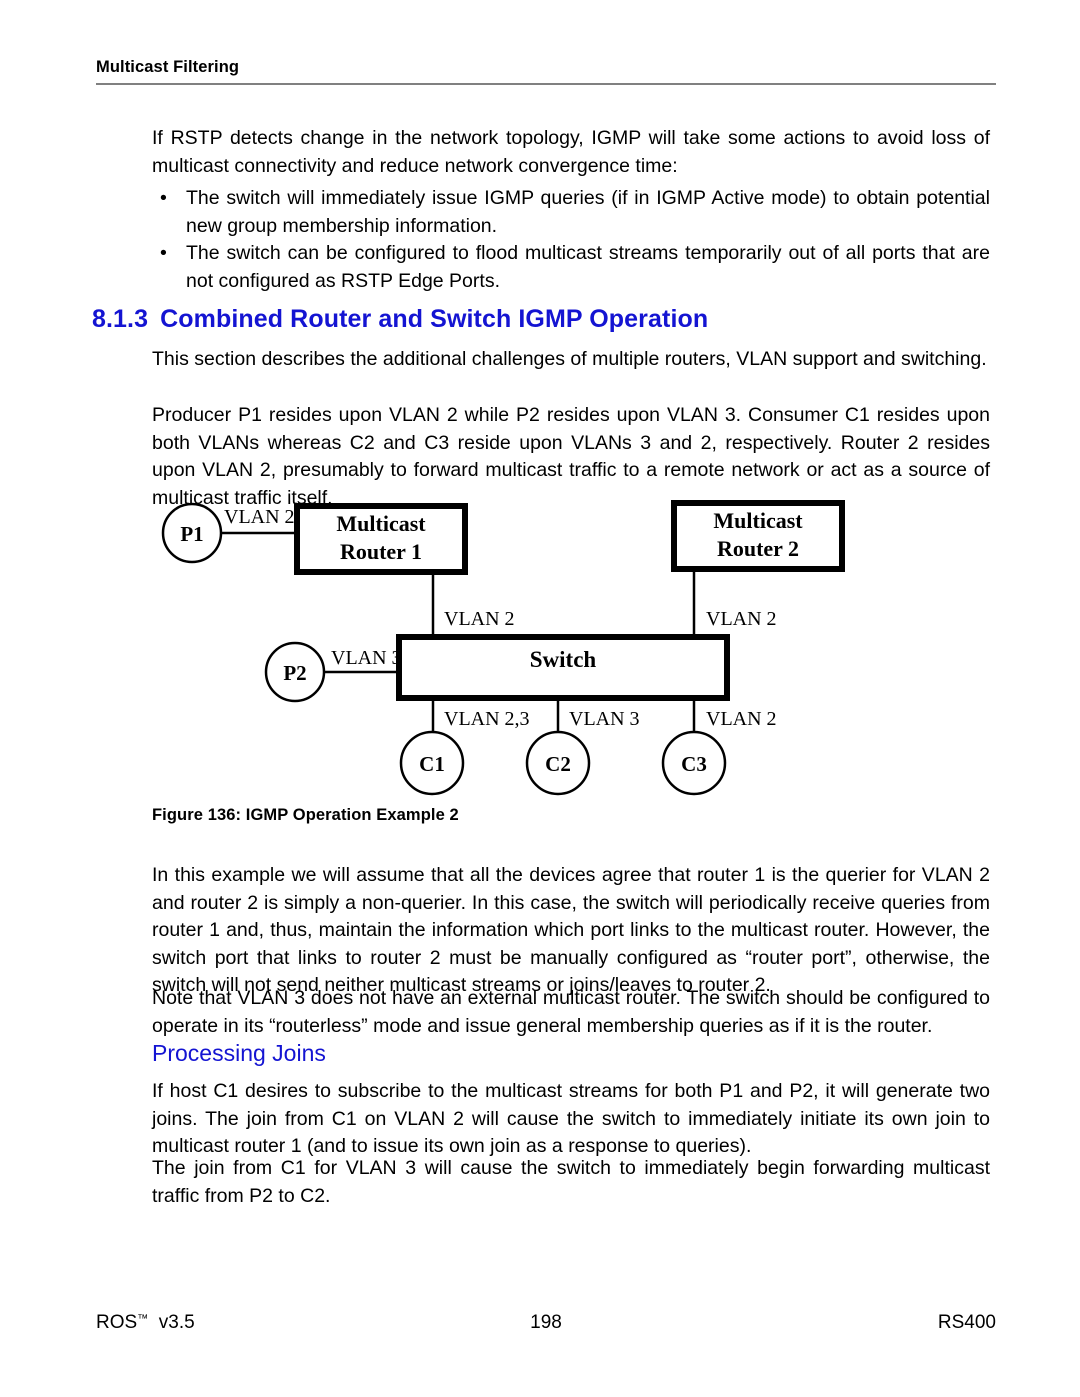 This screenshot has height=1397, width=1080. I want to click on switch-label: Switch, so click(563, 659).